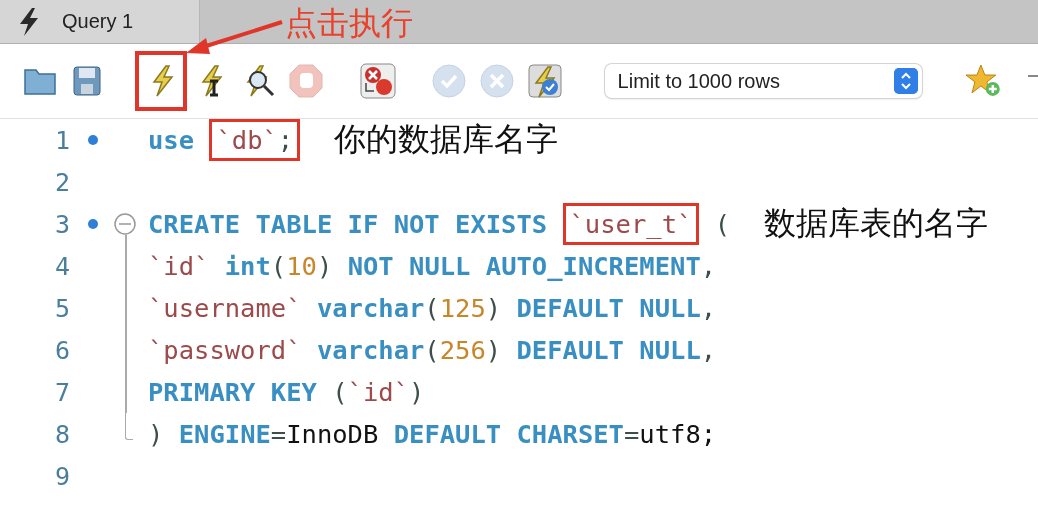  What do you see at coordinates (349, 23) in the screenshot?
I see `callout-label: 点击执行` at bounding box center [349, 23].